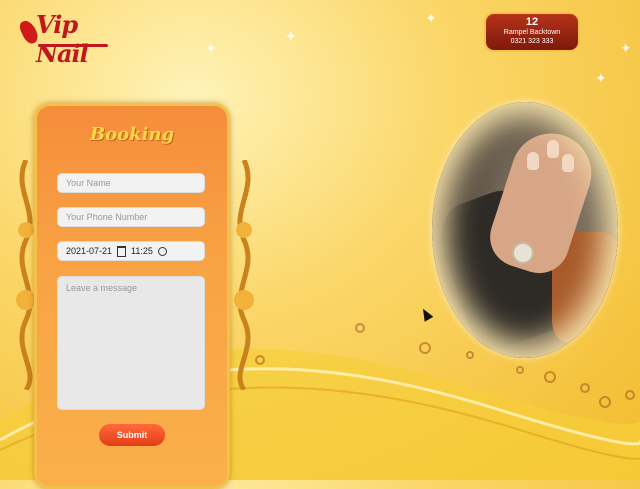  Describe the element at coordinates (88, 183) in the screenshot. I see `name-placeholder: Your Name` at that location.